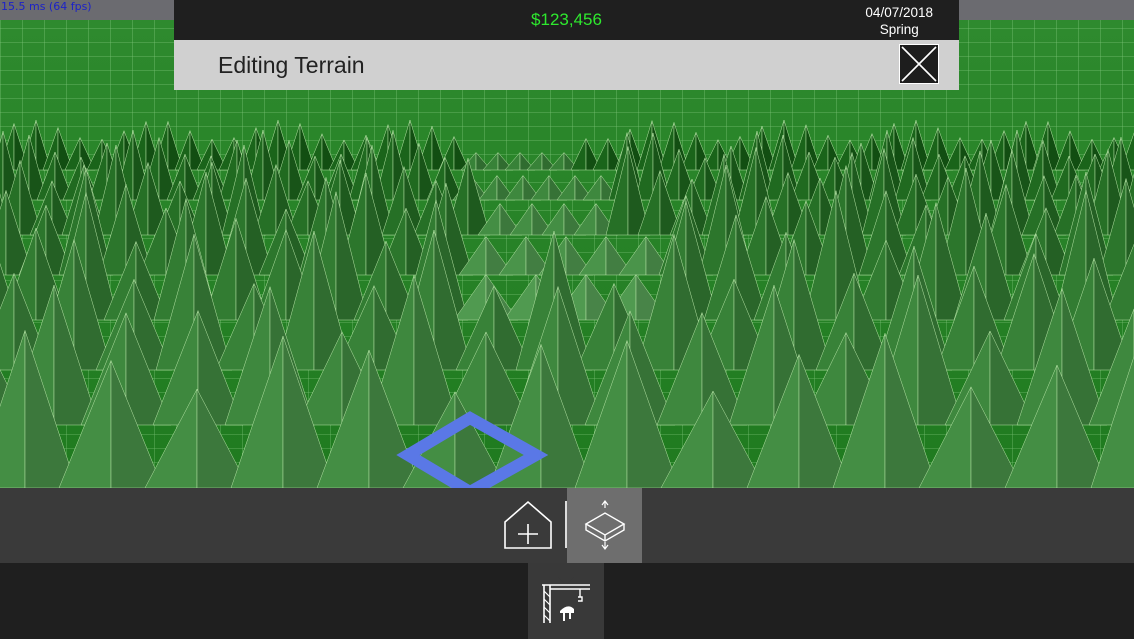 The image size is (1134, 639). I want to click on close-x-icon, so click(919, 64).